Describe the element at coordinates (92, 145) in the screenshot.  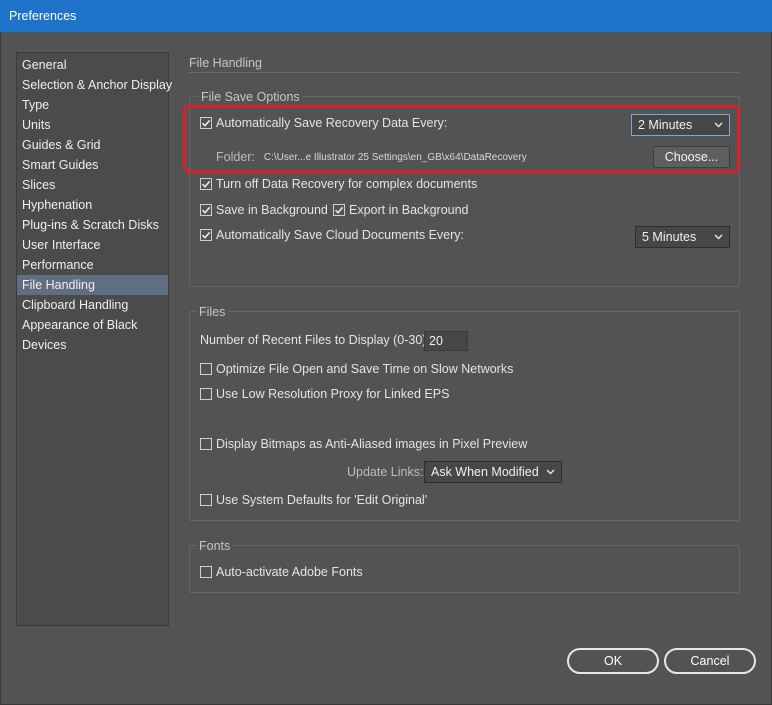
I see `sidebar-item-guides-grid: Guides & Grid` at that location.